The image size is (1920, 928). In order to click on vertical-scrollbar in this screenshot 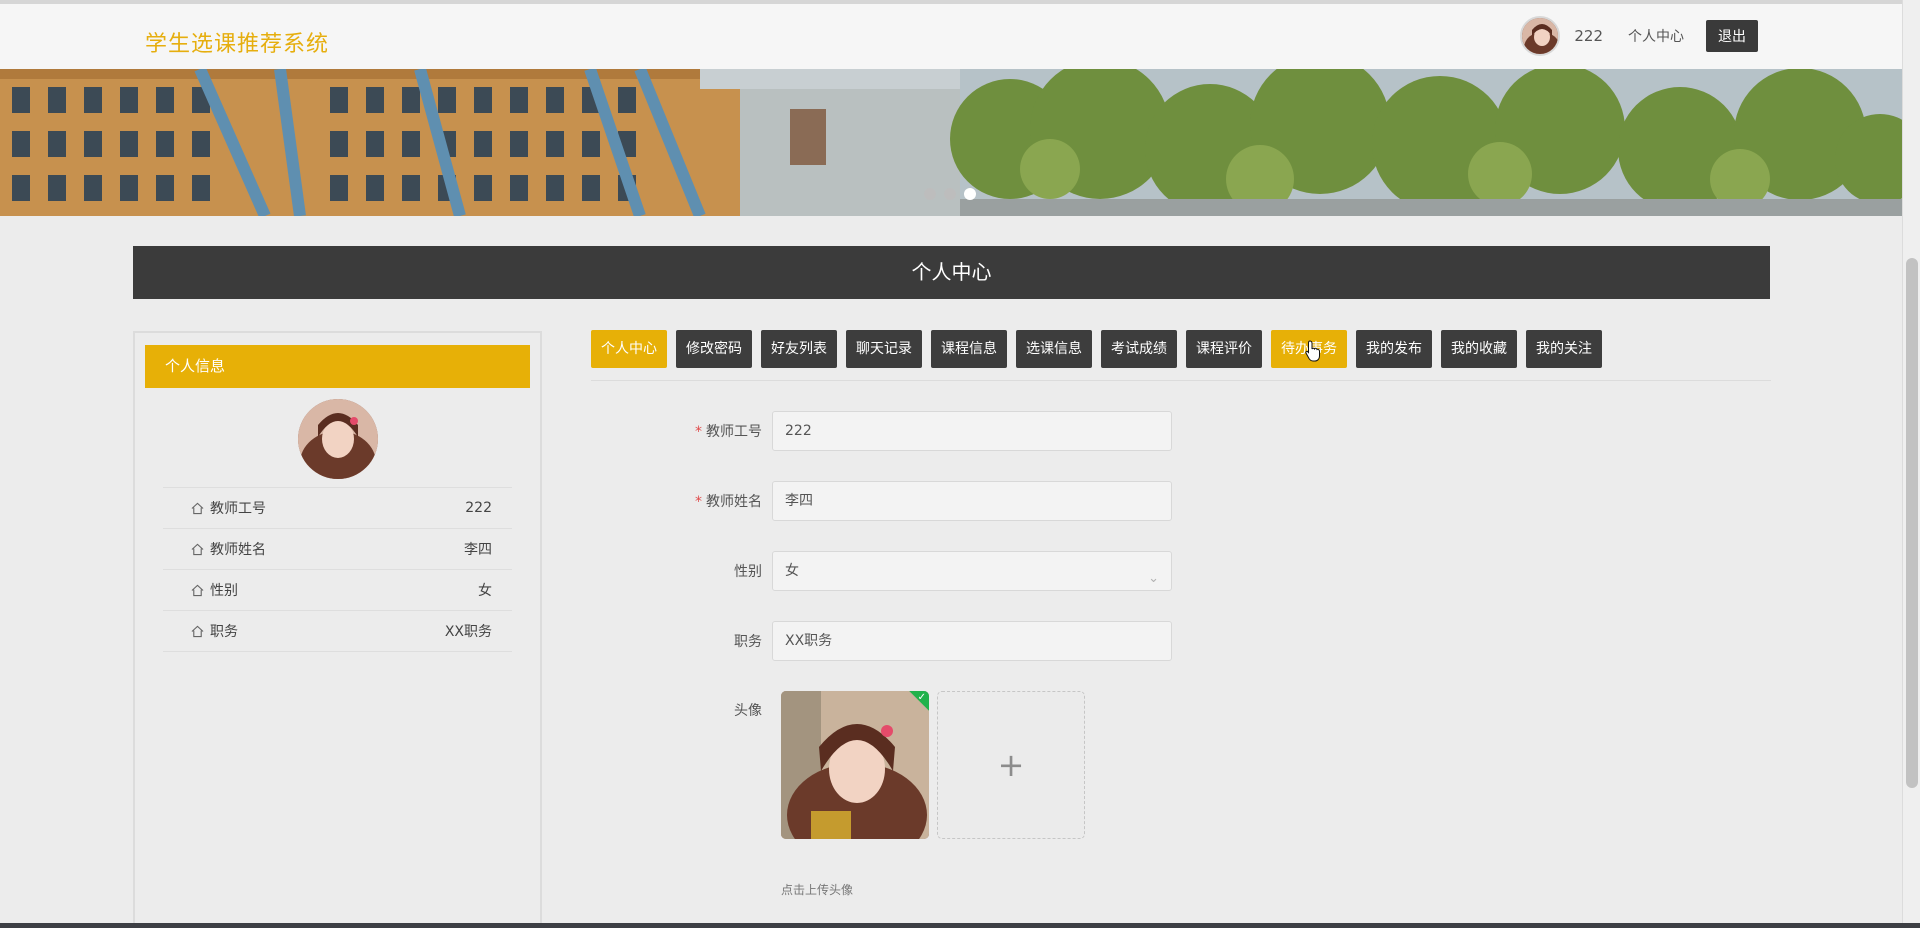, I will do `click(1911, 464)`.